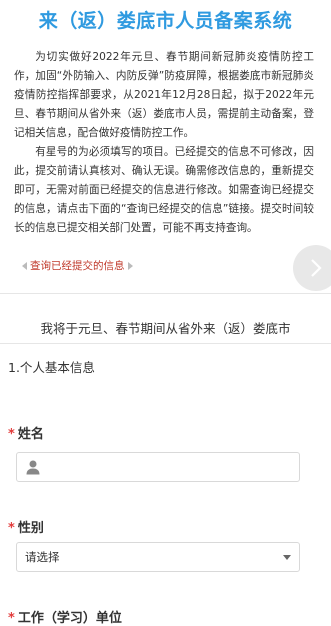  Describe the element at coordinates (287, 557) in the screenshot. I see `caret-down-icon` at that location.